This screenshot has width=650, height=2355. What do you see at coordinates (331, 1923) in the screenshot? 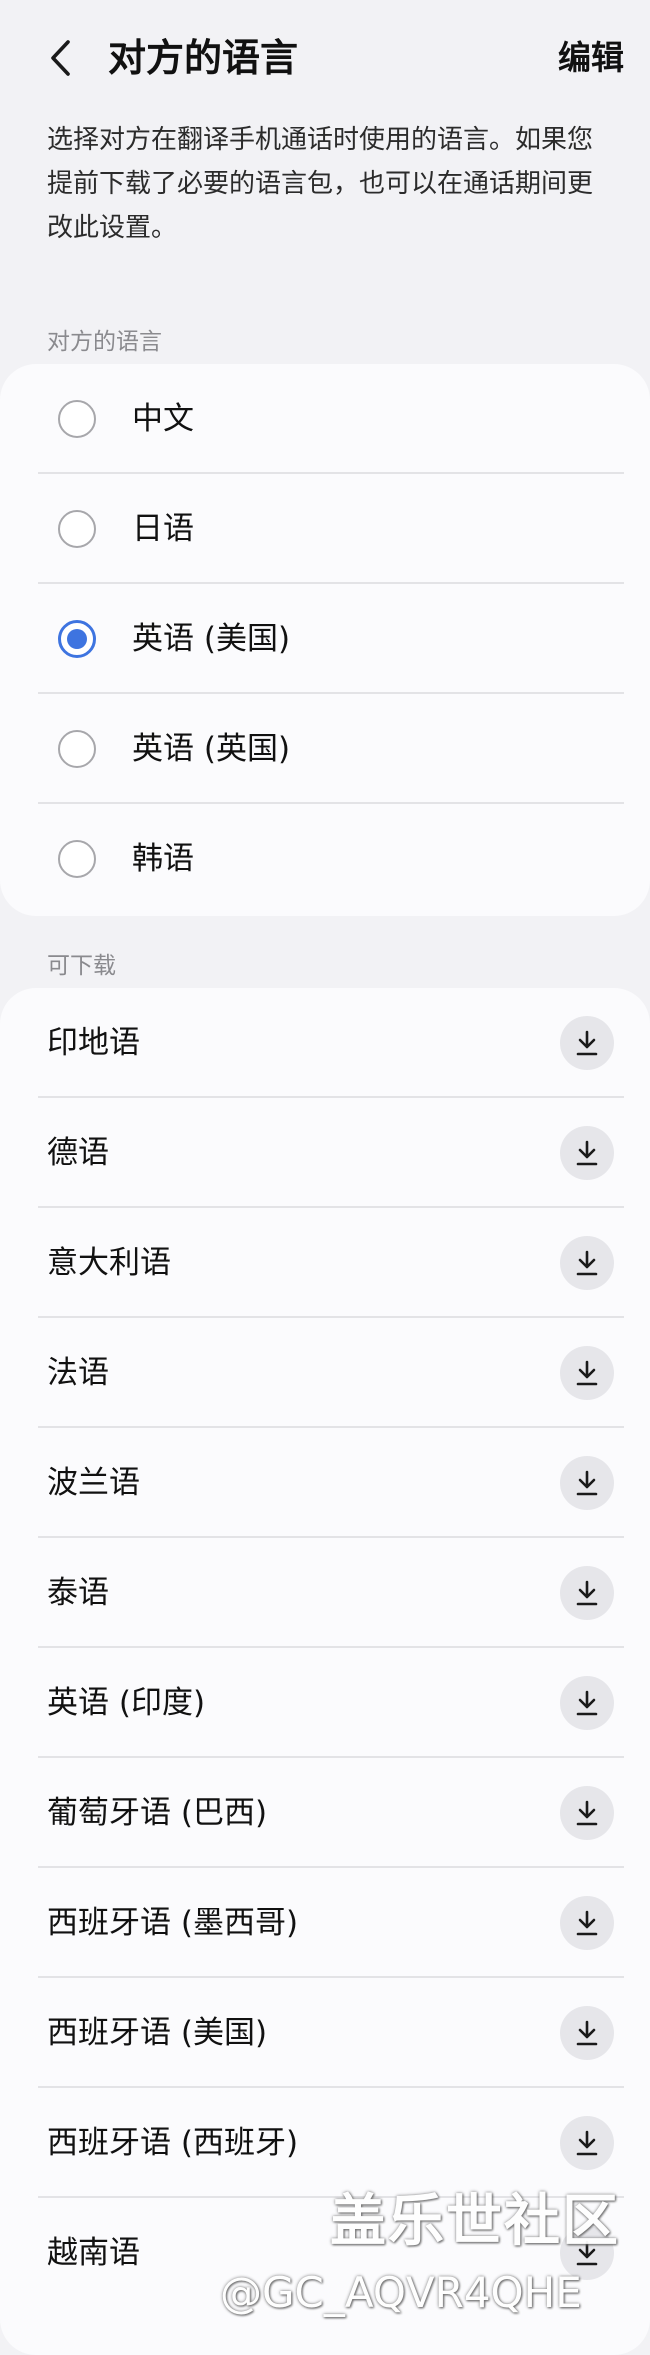
I see `download-item-spanish-mexico: 西班牙语 (墨西哥)` at bounding box center [331, 1923].